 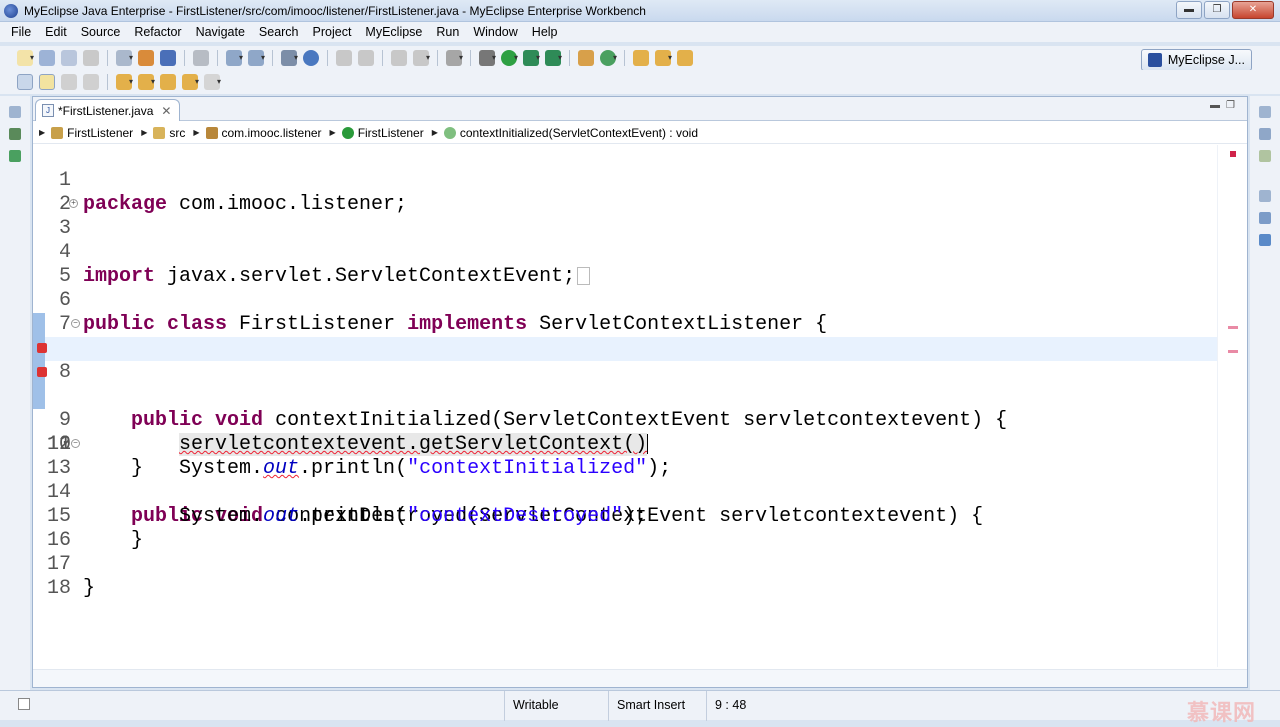 What do you see at coordinates (1265, 134) in the screenshot?
I see `outline-icon` at bounding box center [1265, 134].